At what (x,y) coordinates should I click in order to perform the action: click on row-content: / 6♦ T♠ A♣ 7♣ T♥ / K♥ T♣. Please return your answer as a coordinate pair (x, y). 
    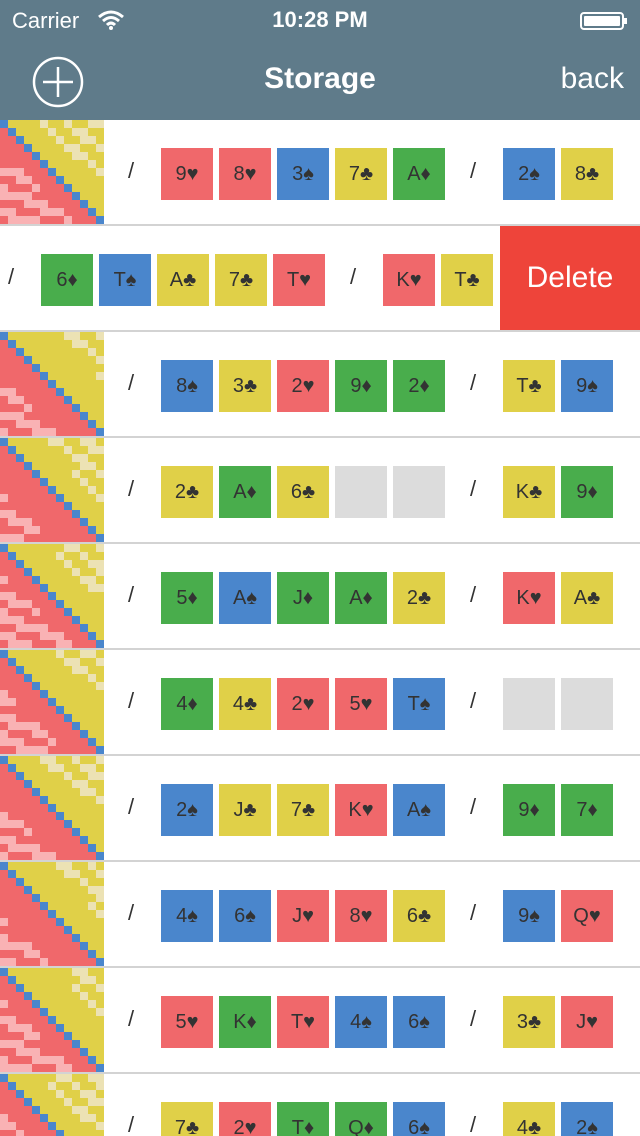
    Looking at the image, I should click on (260, 278).